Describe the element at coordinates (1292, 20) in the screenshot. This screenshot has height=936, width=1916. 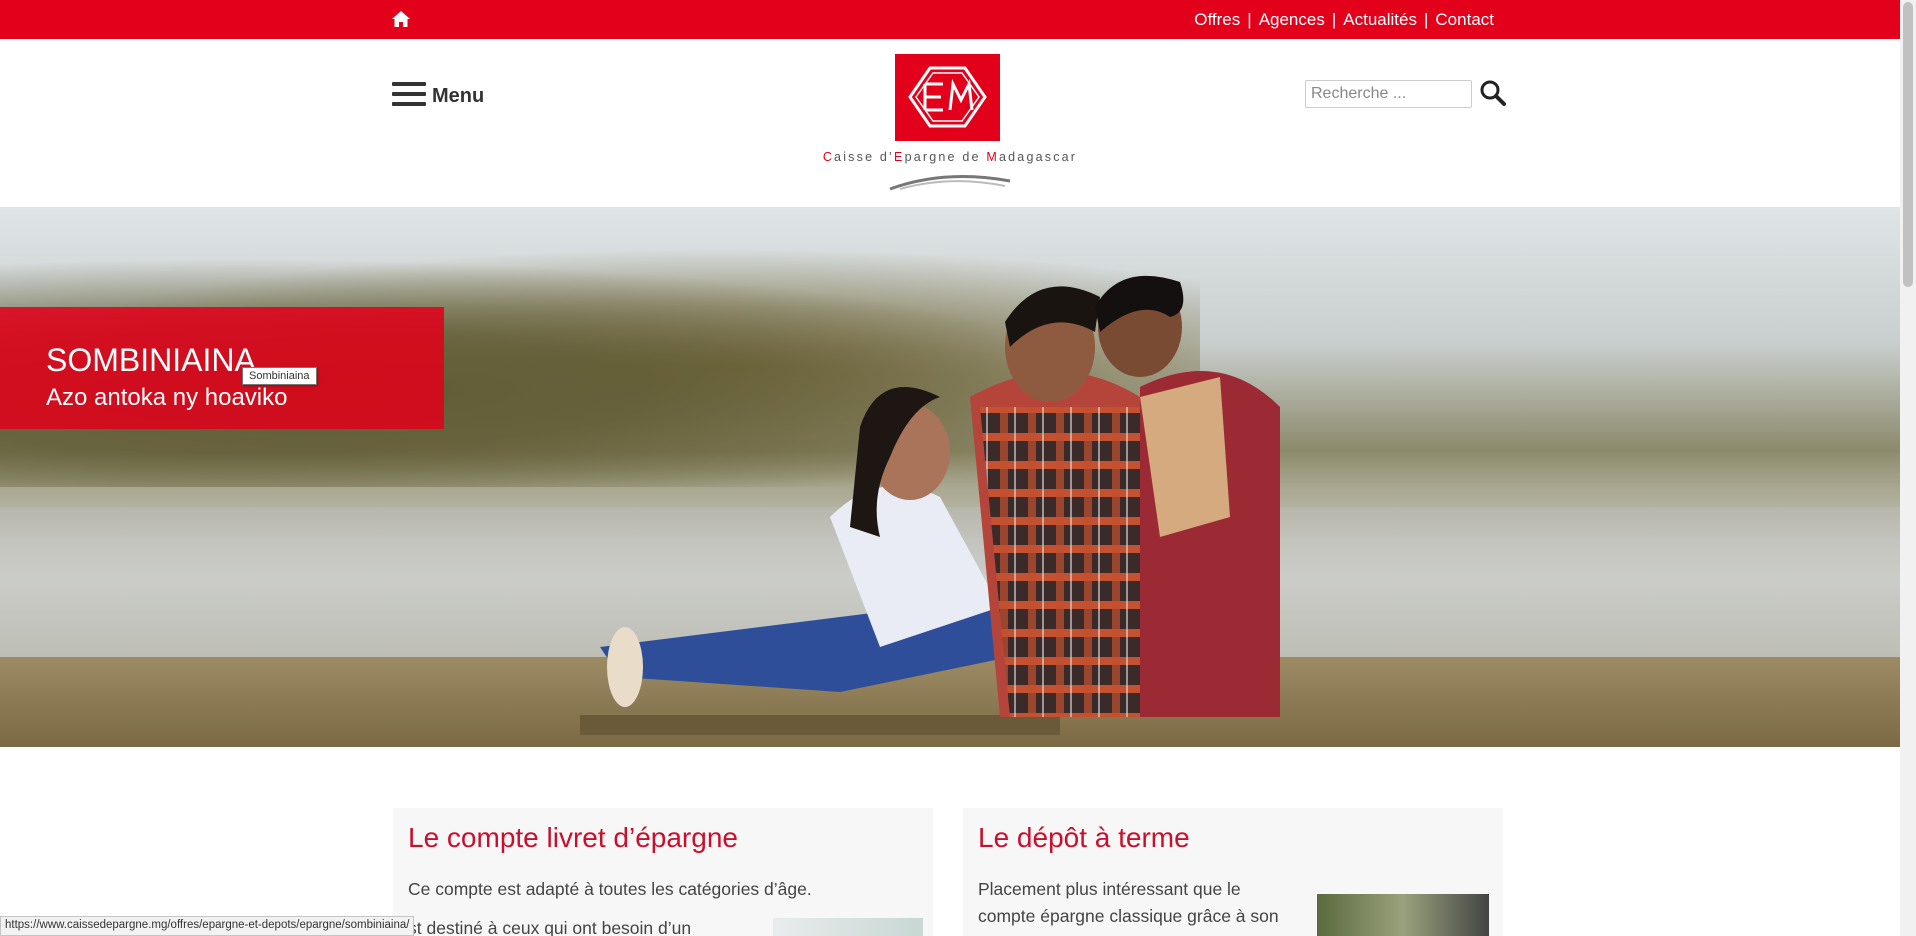
I see `top-nav-agences: Agences` at that location.